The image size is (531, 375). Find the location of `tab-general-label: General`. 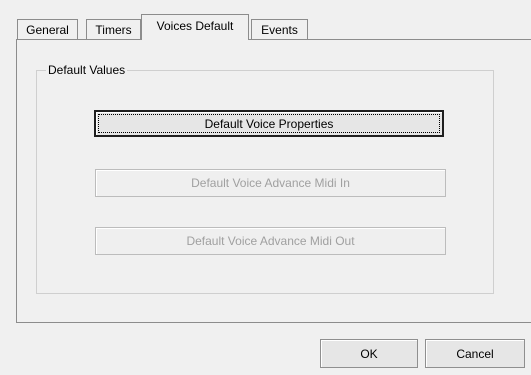

tab-general-label: General is located at coordinates (47, 30).